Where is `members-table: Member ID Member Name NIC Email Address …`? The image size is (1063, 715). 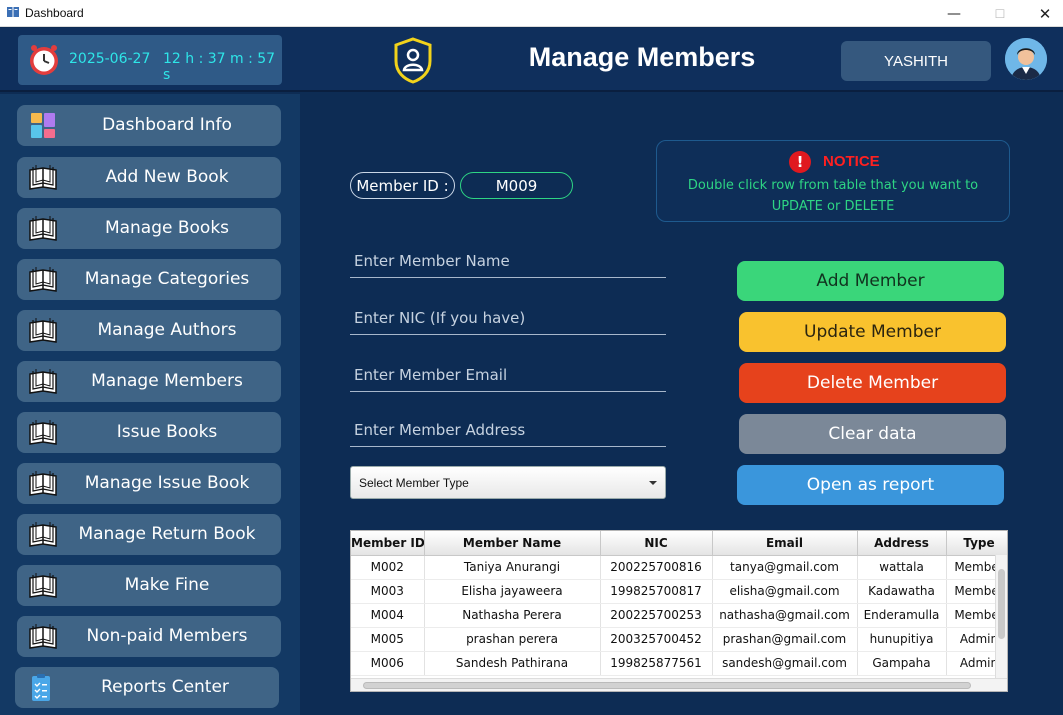
members-table: Member ID Member Name NIC Email Address … is located at coordinates (679, 611).